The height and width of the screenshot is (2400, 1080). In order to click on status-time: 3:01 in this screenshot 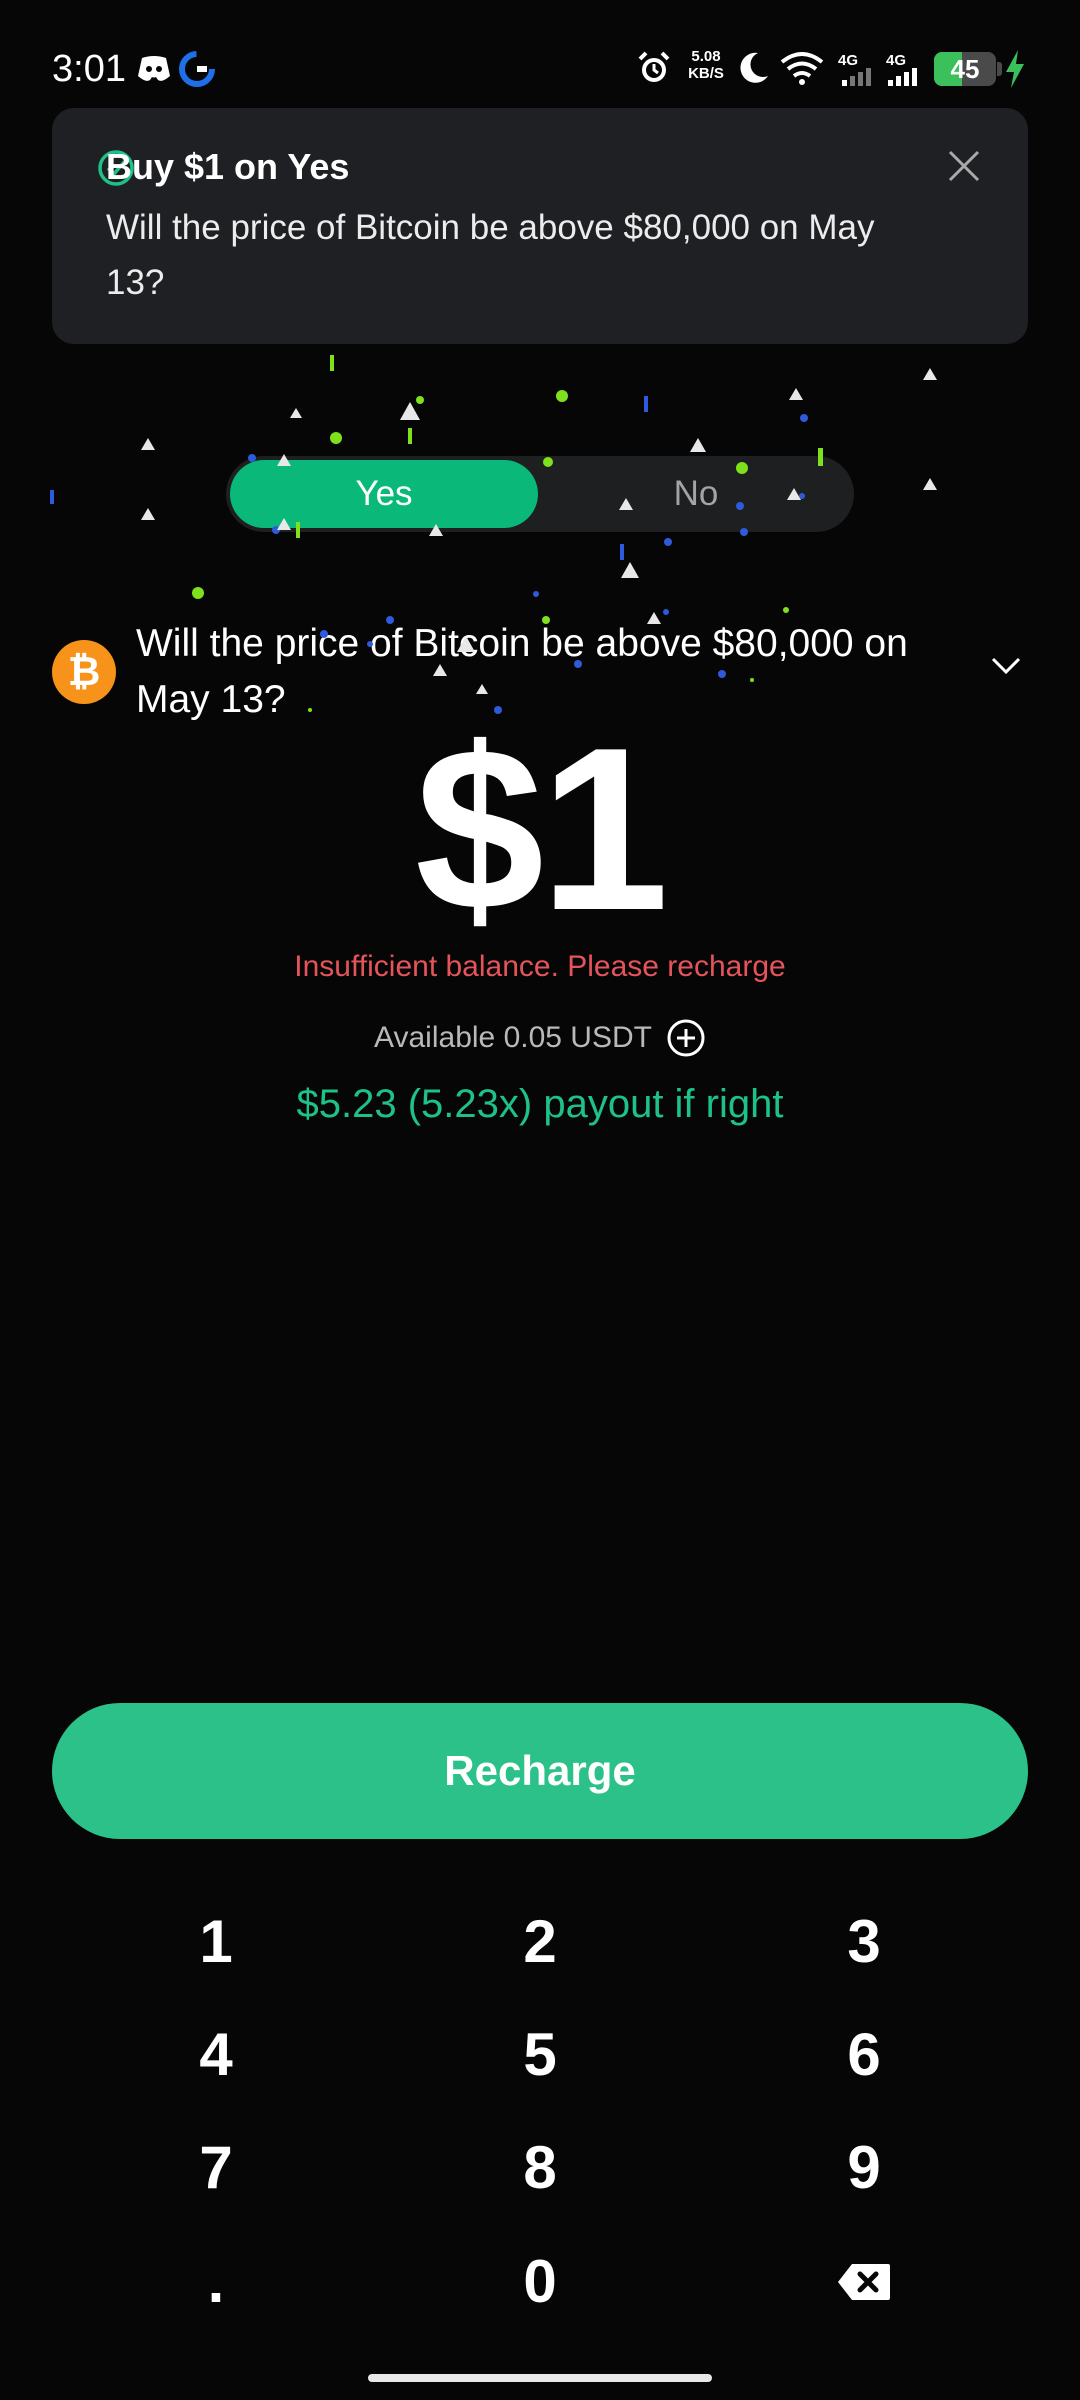, I will do `click(89, 69)`.